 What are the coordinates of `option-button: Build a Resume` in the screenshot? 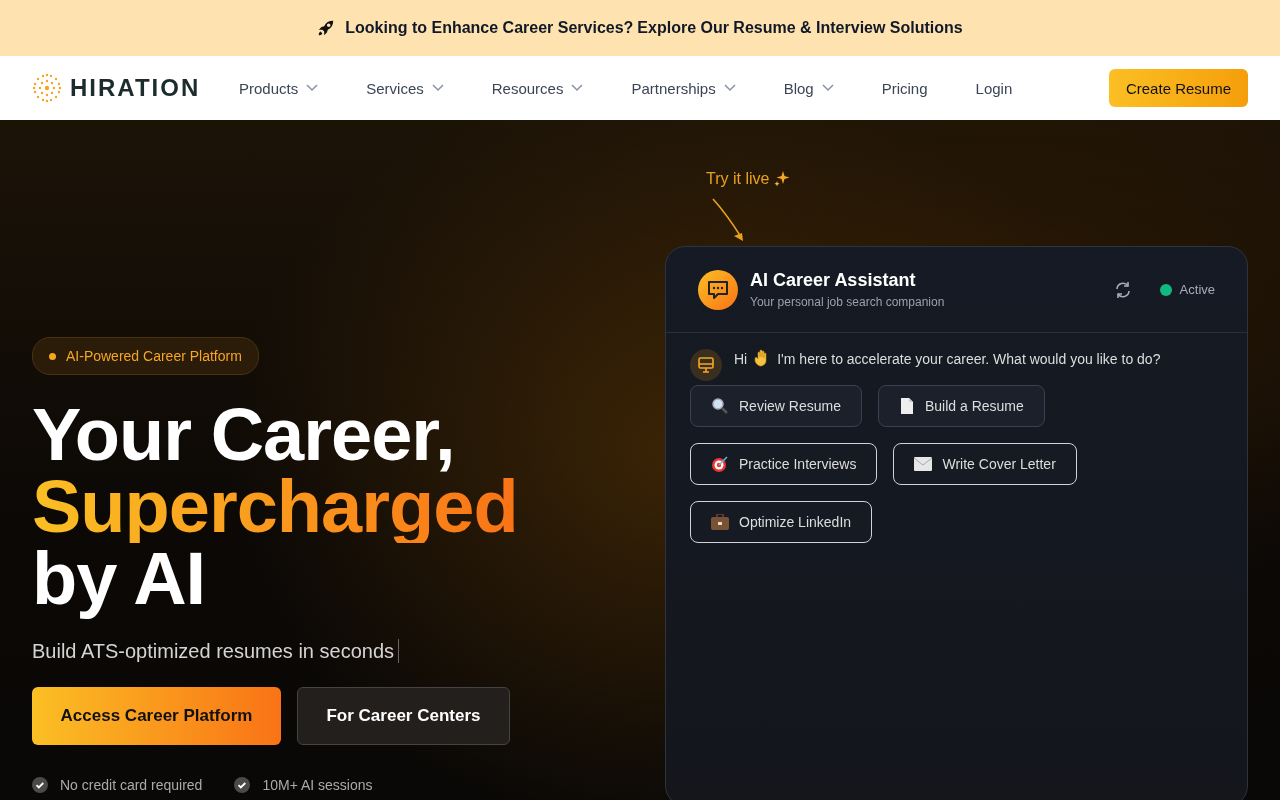 It's located at (961, 406).